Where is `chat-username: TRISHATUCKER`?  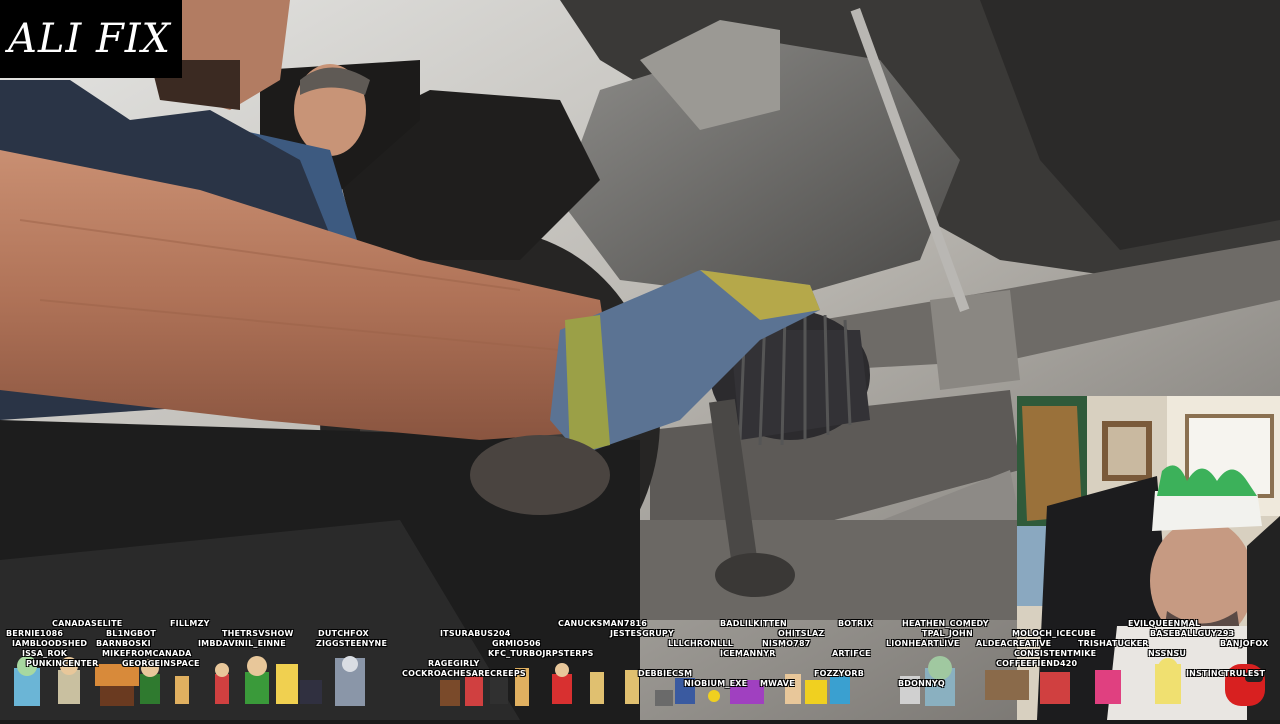 chat-username: TRISHATUCKER is located at coordinates (1113, 643).